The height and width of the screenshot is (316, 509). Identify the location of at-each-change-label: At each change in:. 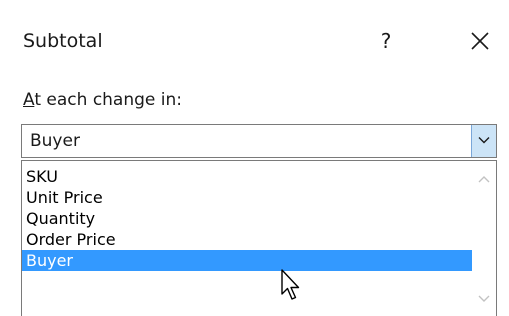
(102, 100).